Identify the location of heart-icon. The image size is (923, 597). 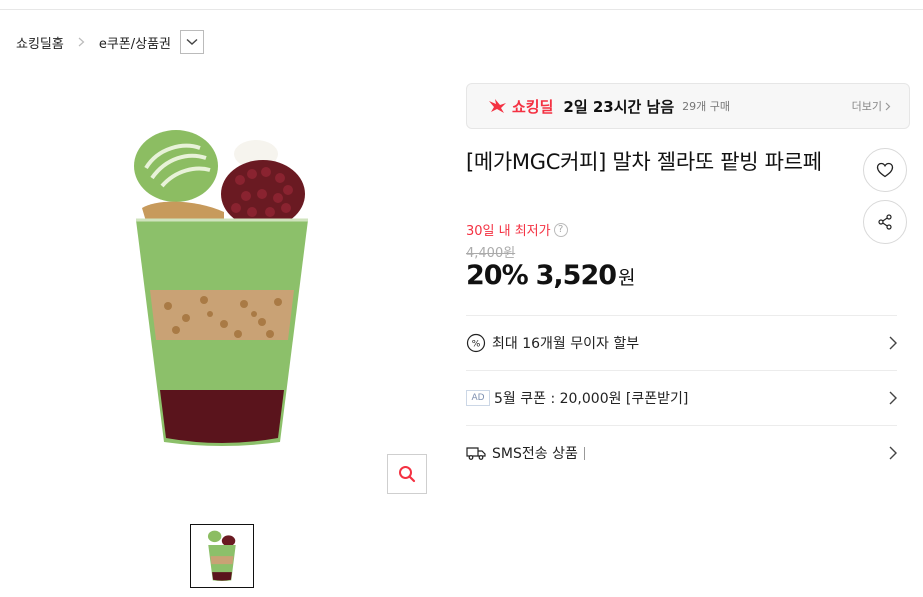
(885, 170).